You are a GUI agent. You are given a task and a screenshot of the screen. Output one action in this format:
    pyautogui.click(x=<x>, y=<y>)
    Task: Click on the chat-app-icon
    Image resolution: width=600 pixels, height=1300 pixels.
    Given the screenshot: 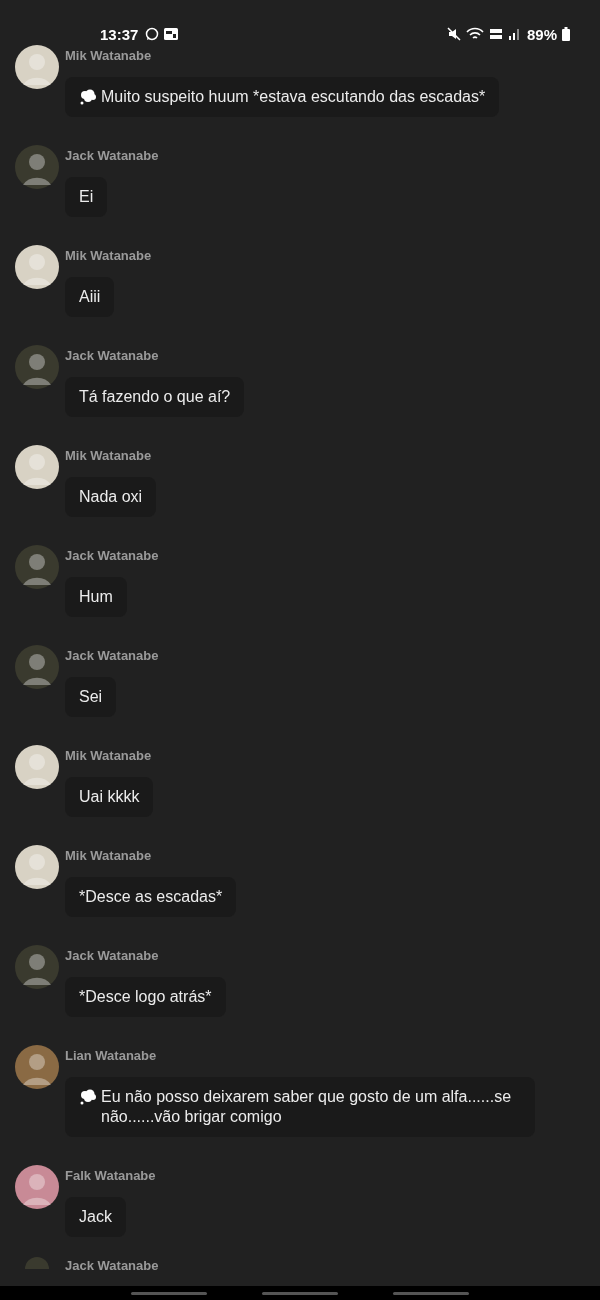 What is the action you would take?
    pyautogui.click(x=152, y=34)
    